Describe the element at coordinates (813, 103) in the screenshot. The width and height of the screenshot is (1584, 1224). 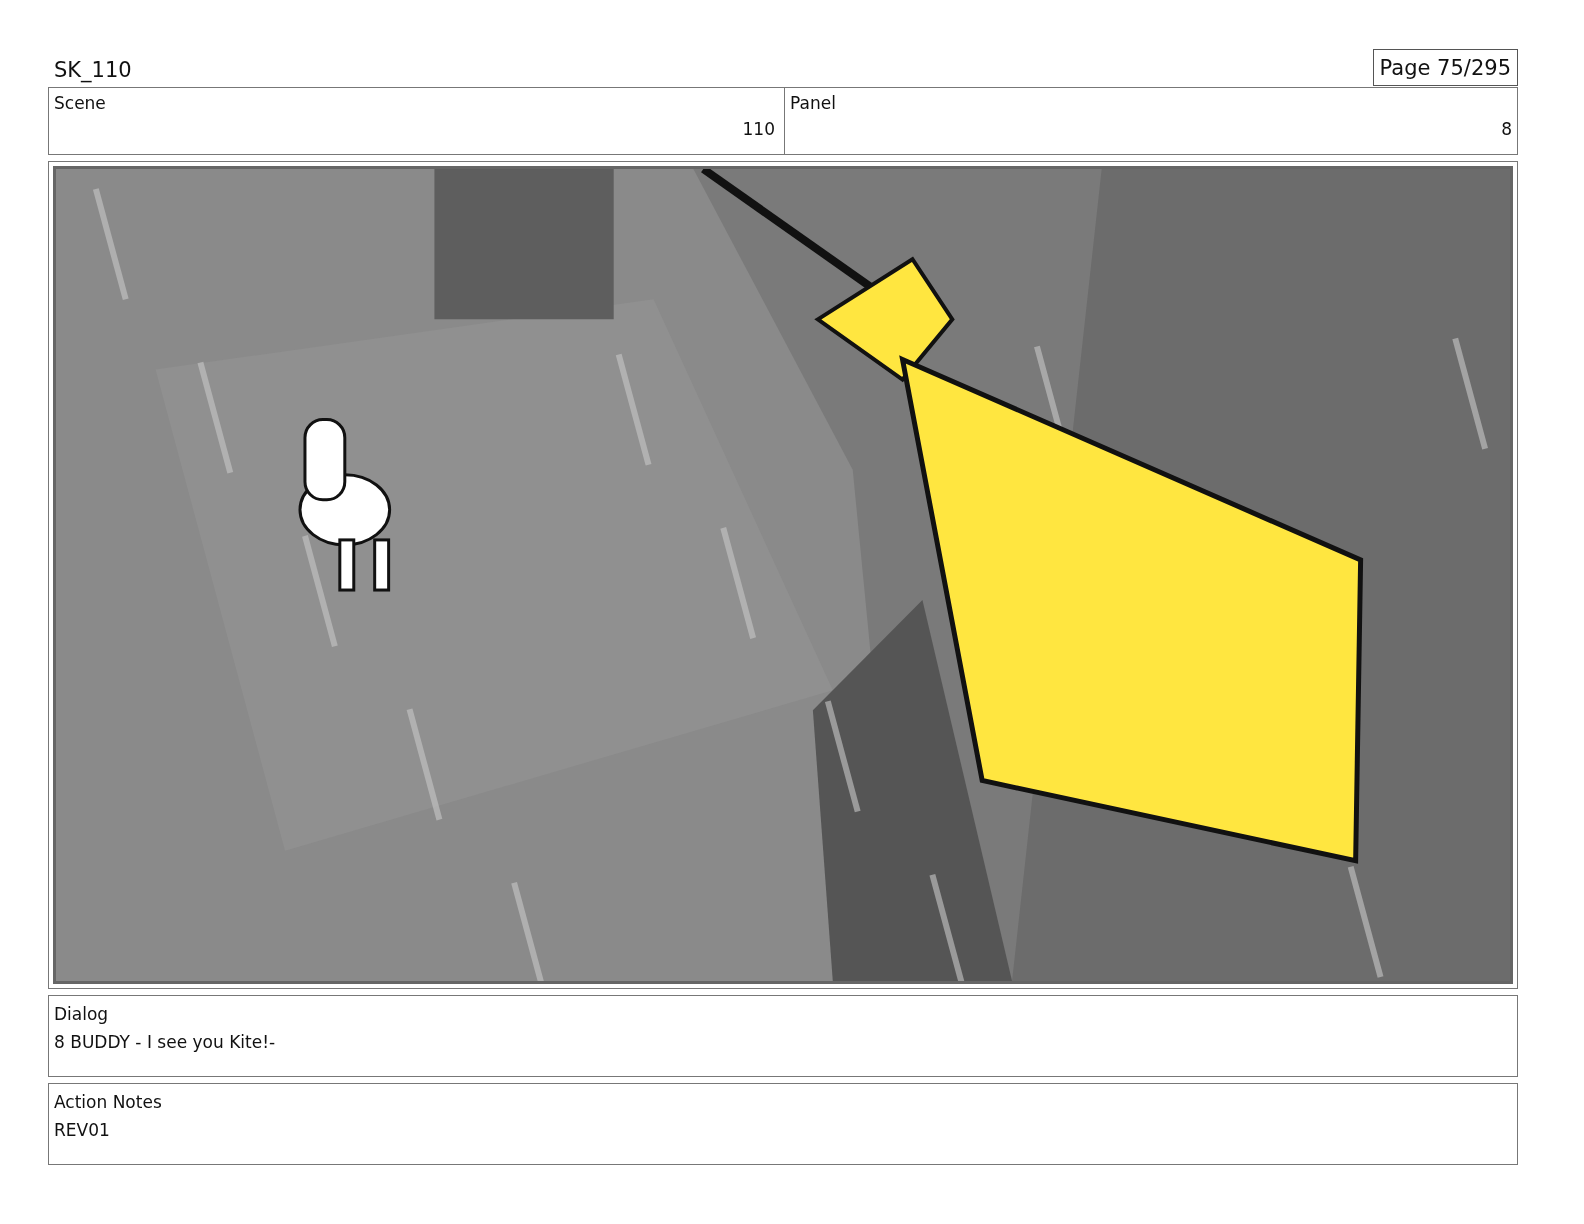
I see `field-label: Panel` at that location.